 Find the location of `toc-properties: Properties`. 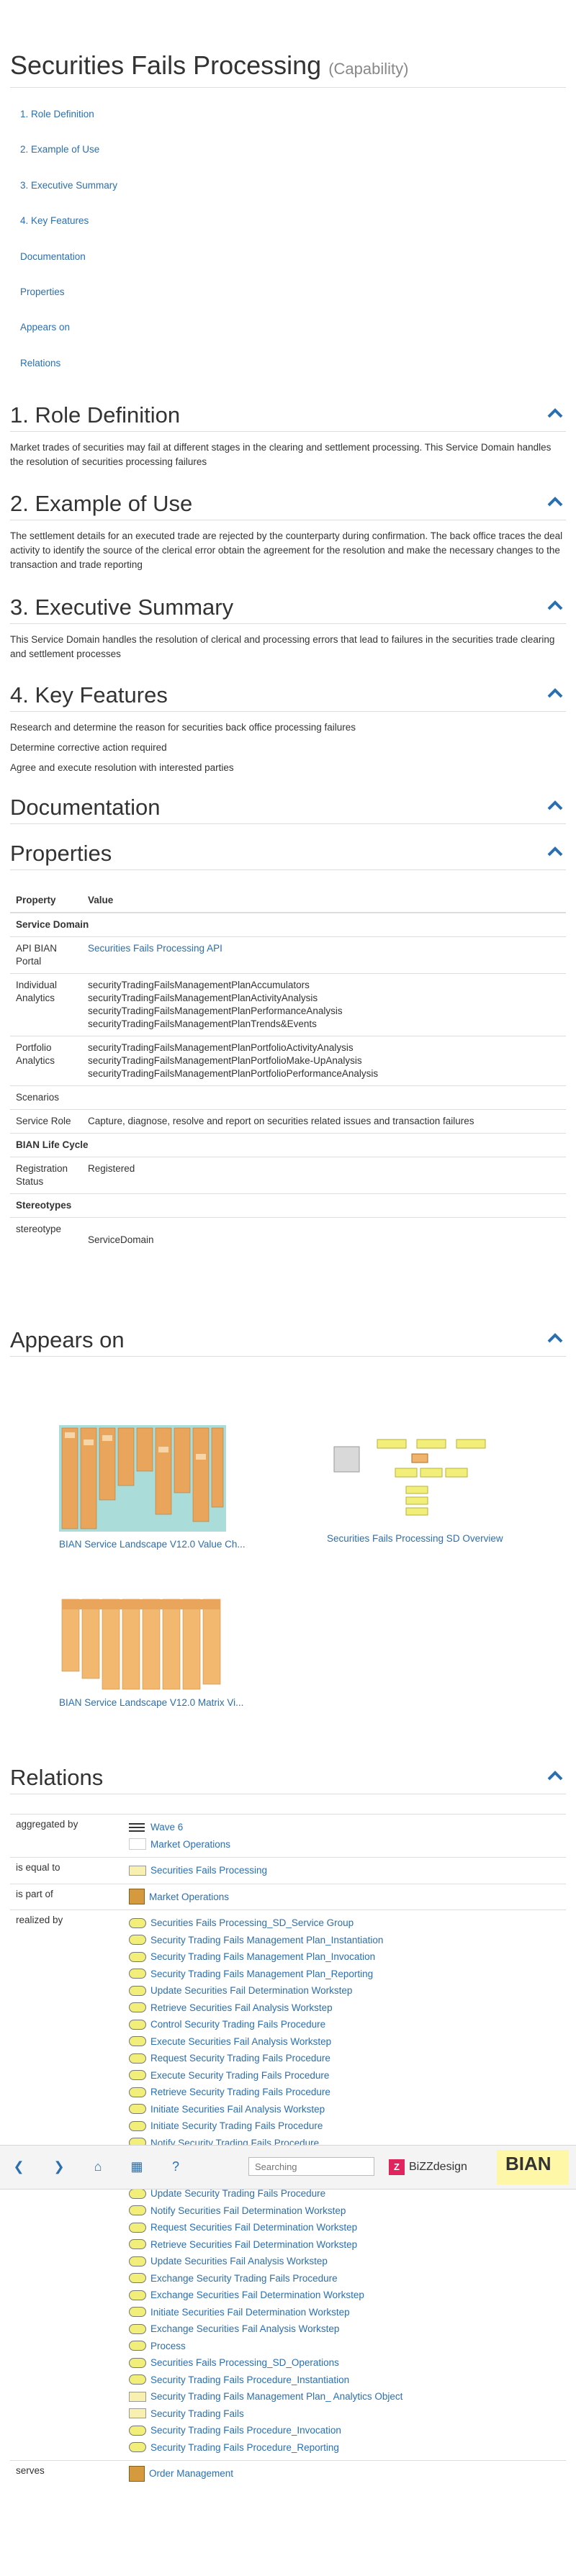

toc-properties: Properties is located at coordinates (68, 303).